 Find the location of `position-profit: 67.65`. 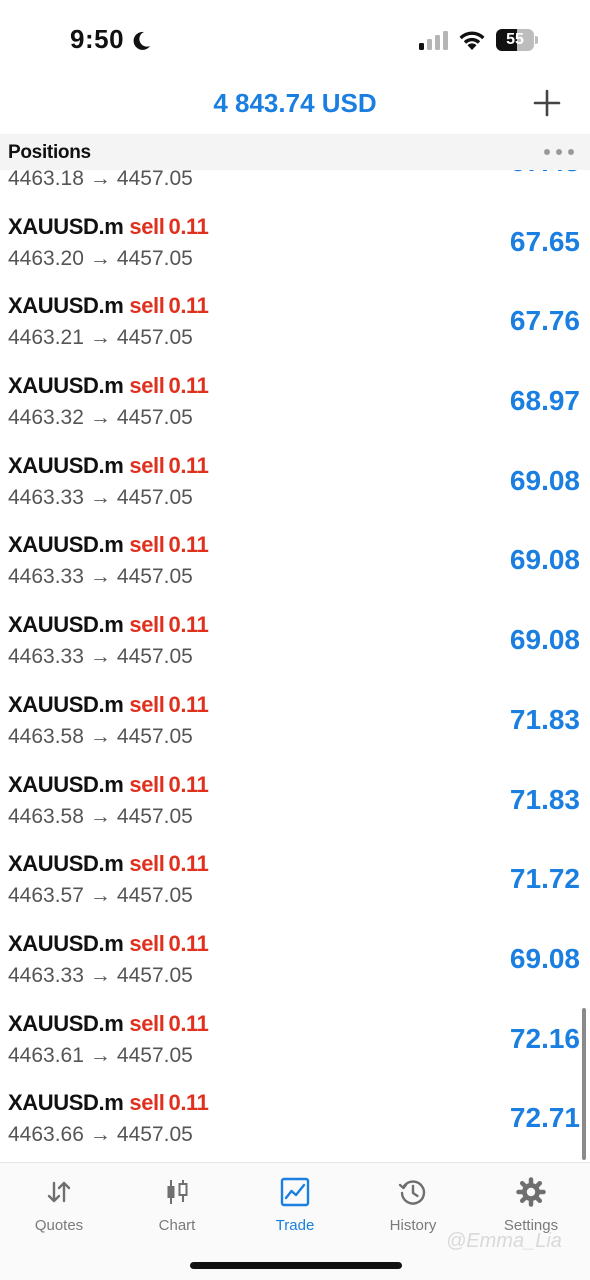

position-profit: 67.65 is located at coordinates (544, 241).